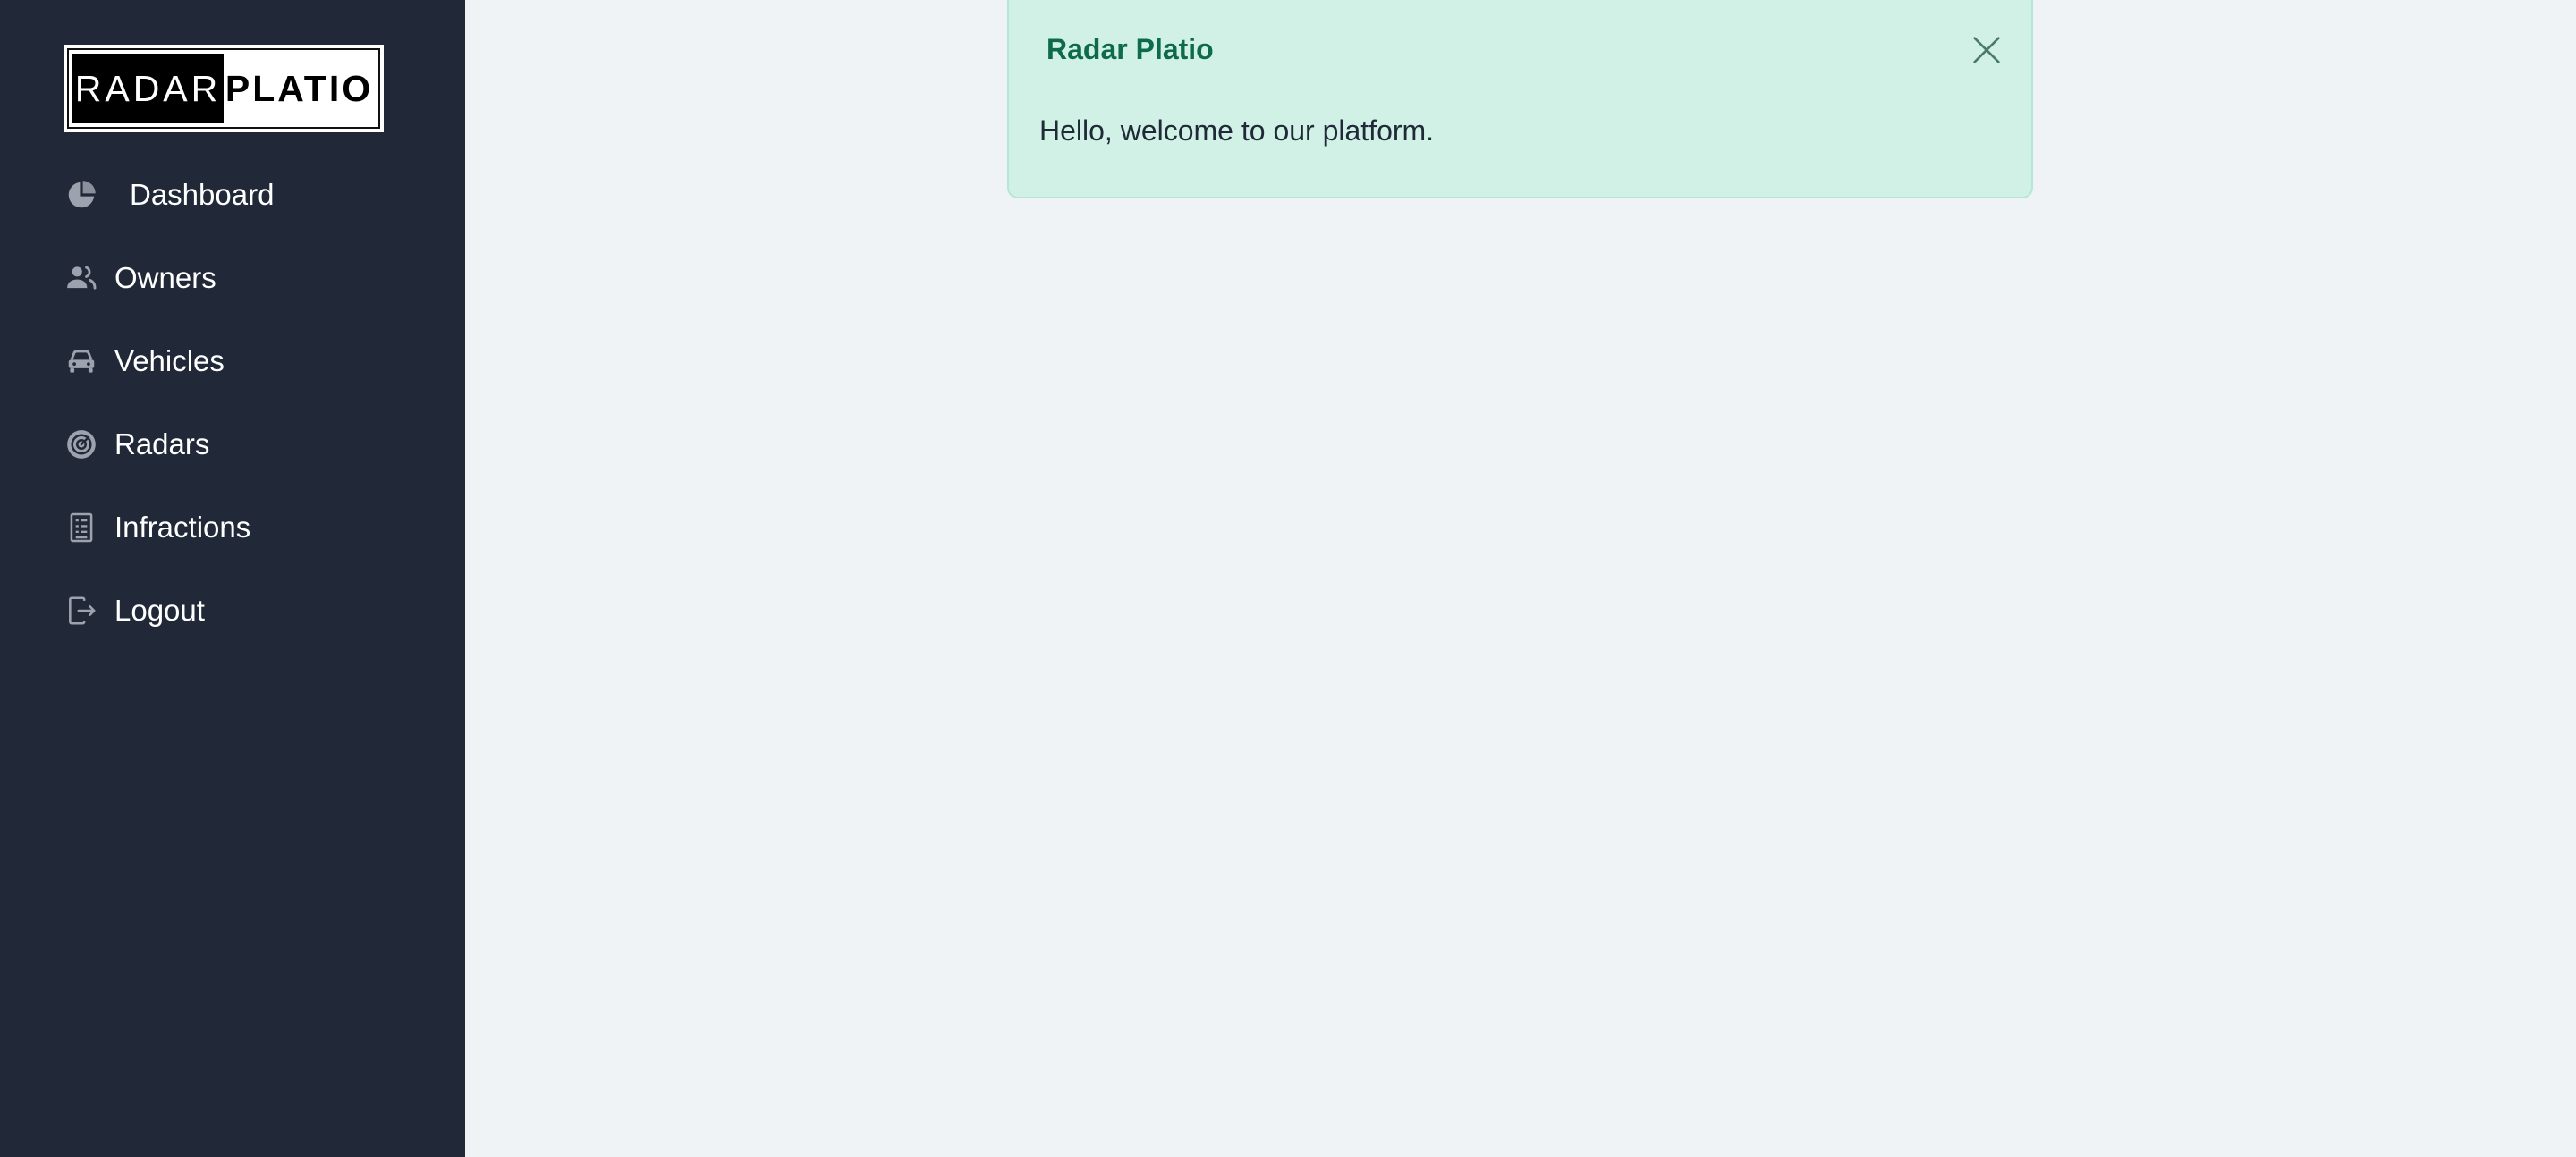  I want to click on alert-title: Radar Platio, so click(1130, 49).